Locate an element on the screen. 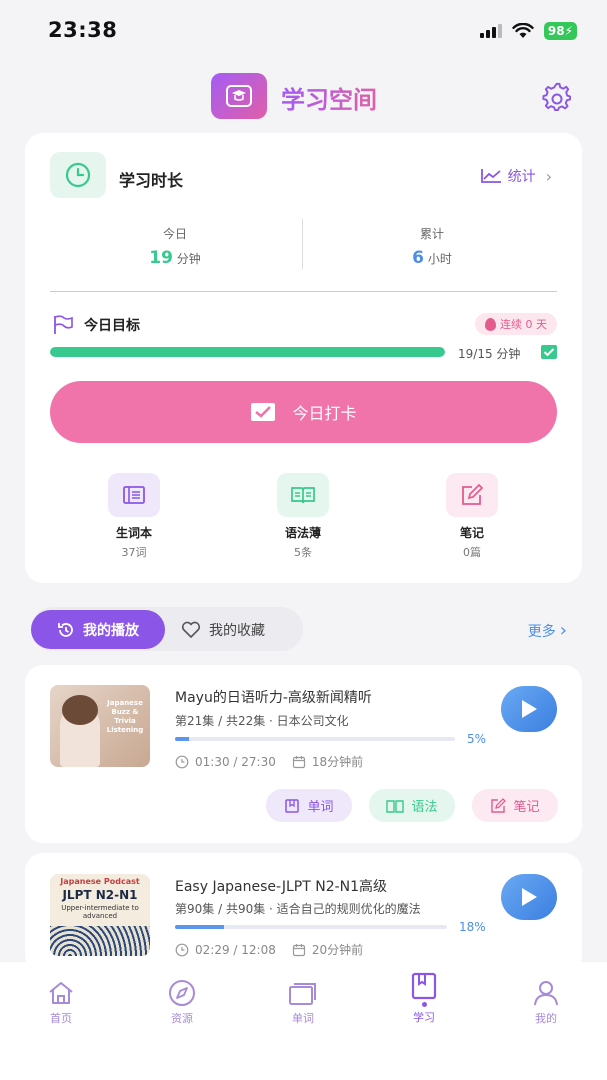  streak-badge: 连续 0 天 is located at coordinates (516, 324).